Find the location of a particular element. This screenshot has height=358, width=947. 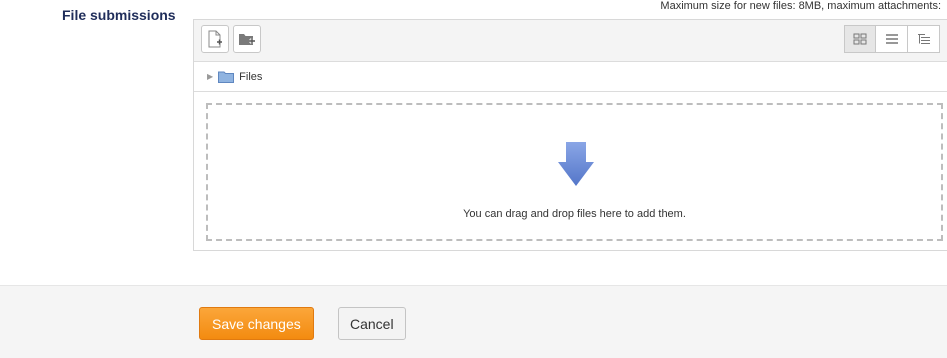

list-view-icon is located at coordinates (891, 39).